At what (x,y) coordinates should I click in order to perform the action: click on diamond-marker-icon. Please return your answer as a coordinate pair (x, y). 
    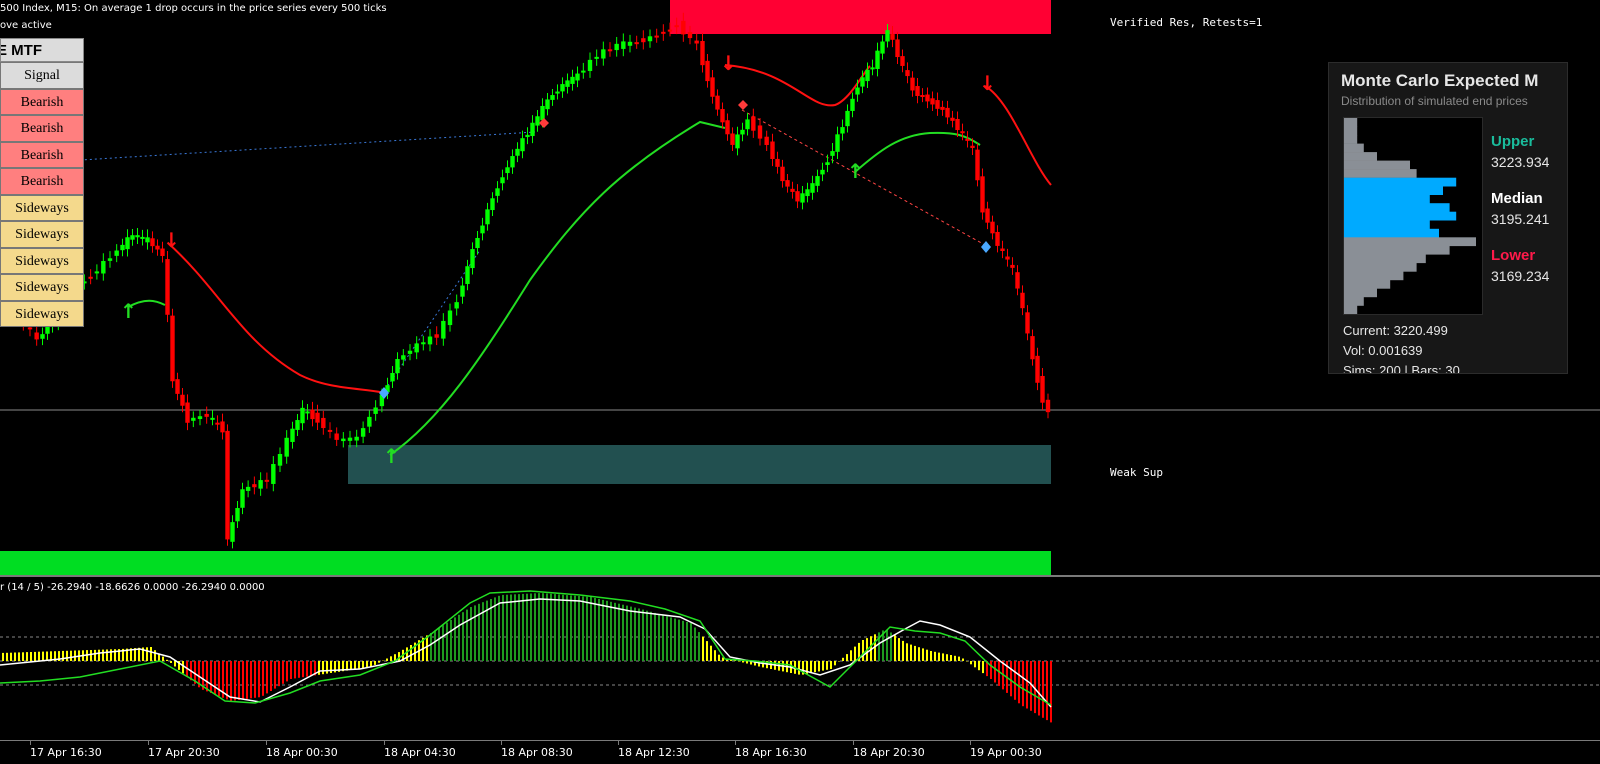
    Looking at the image, I should click on (986, 247).